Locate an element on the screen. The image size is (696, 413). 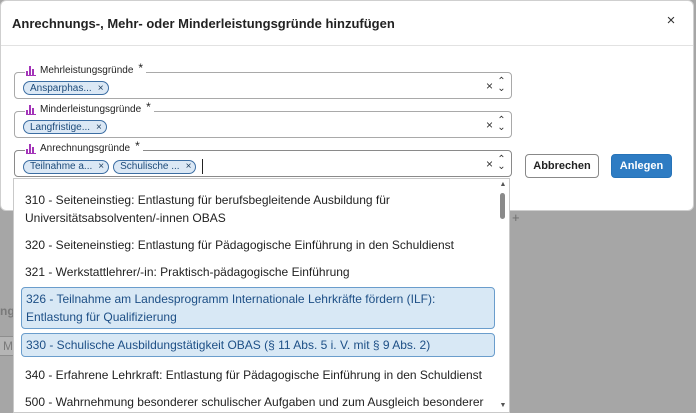
create-button: Anlegen is located at coordinates (641, 166).